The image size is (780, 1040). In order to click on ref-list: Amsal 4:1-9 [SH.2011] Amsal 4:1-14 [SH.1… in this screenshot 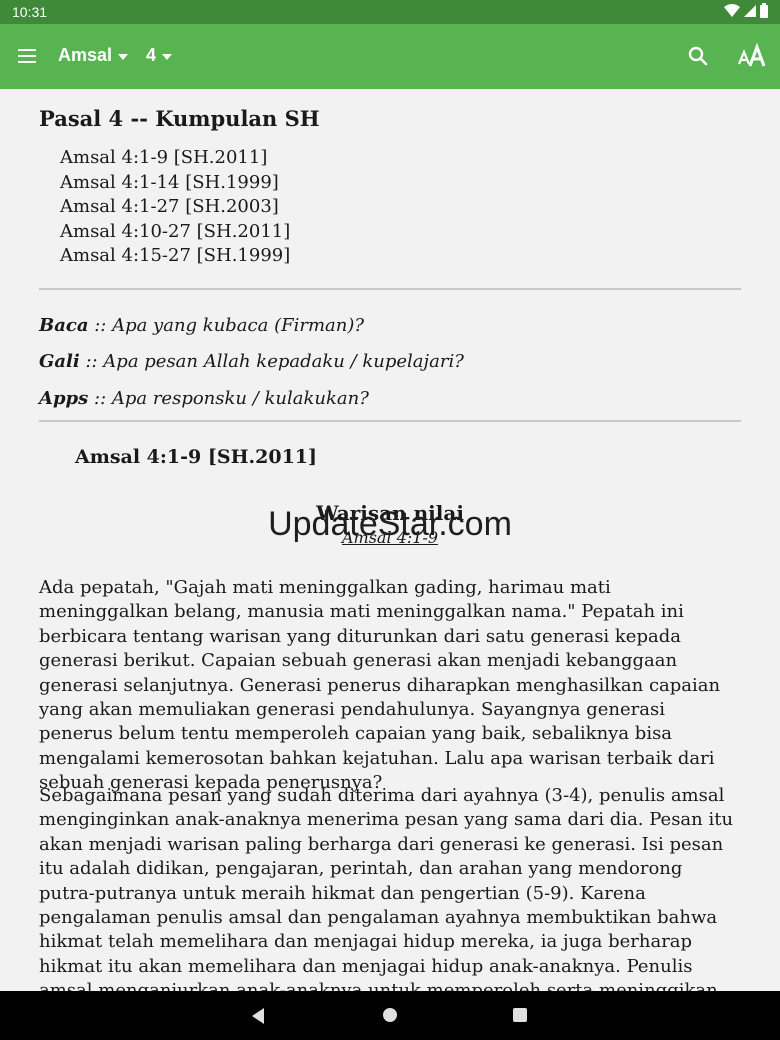, I will do `click(175, 207)`.